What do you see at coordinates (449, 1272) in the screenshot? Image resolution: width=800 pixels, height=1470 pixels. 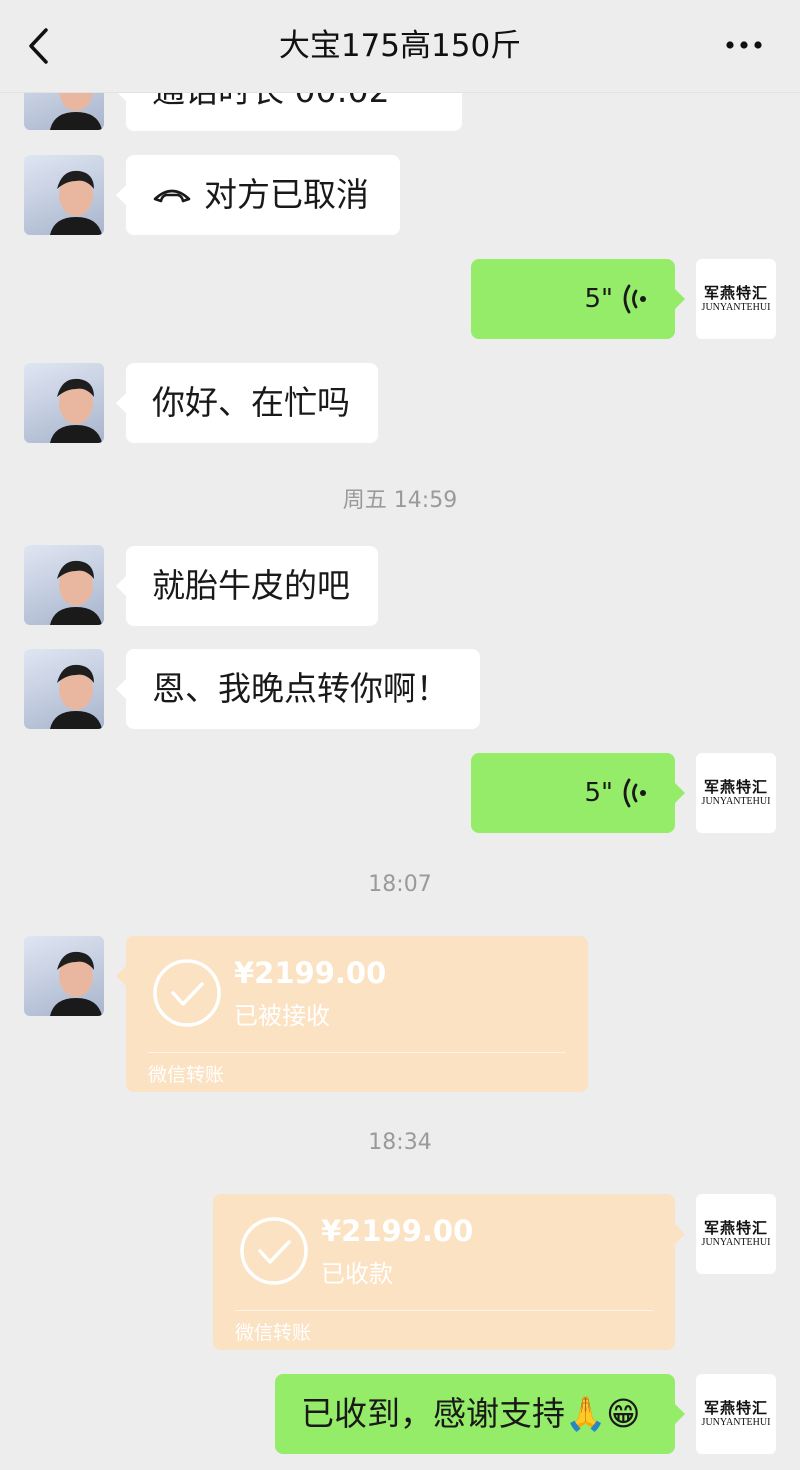 I see `transfer-card-sent: ¥2199.00 已收款 微信转账` at bounding box center [449, 1272].